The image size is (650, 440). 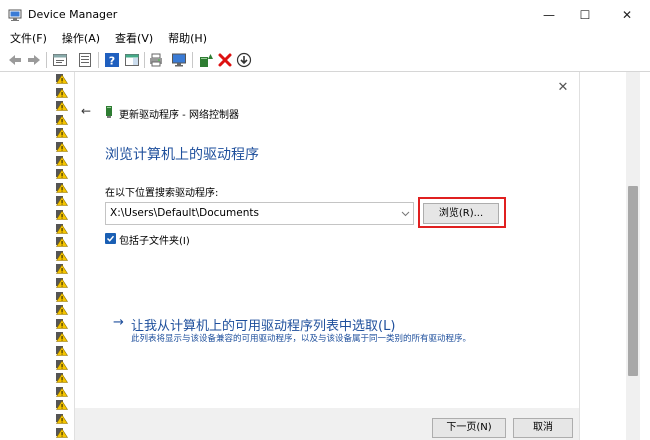 What do you see at coordinates (187, 39) in the screenshot?
I see `menu-help: 帮助(H)` at bounding box center [187, 39].